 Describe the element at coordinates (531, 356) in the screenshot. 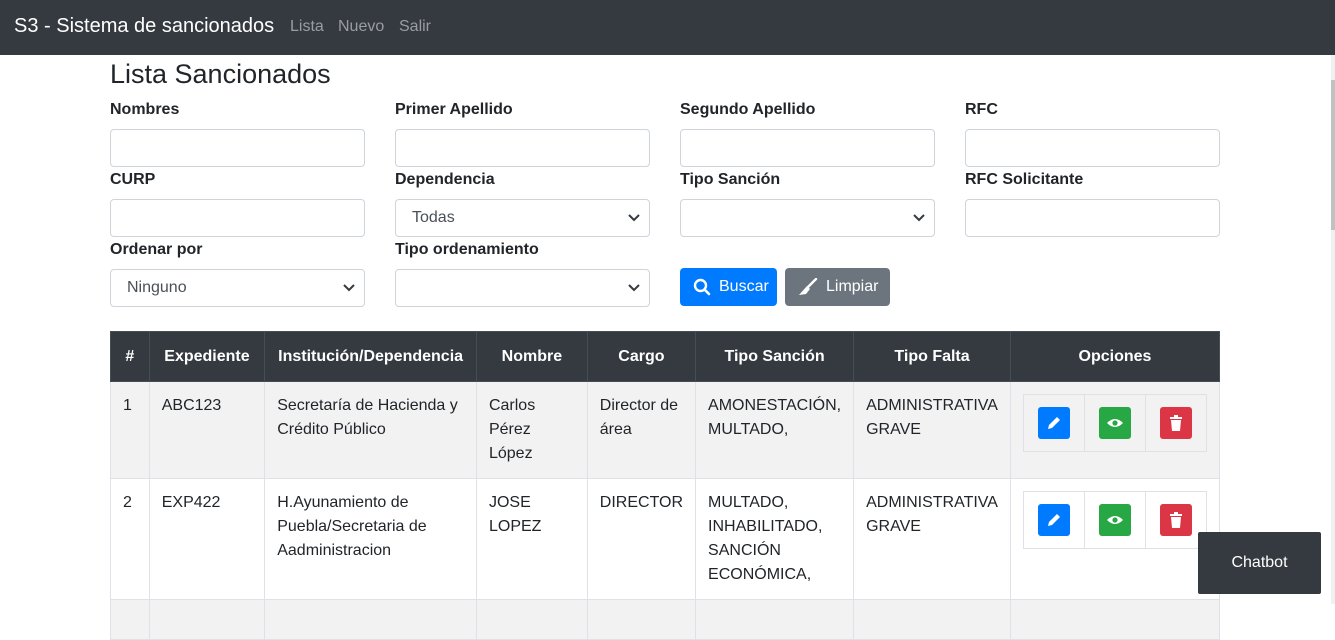

I see `col-header-nombre: Nombre` at that location.